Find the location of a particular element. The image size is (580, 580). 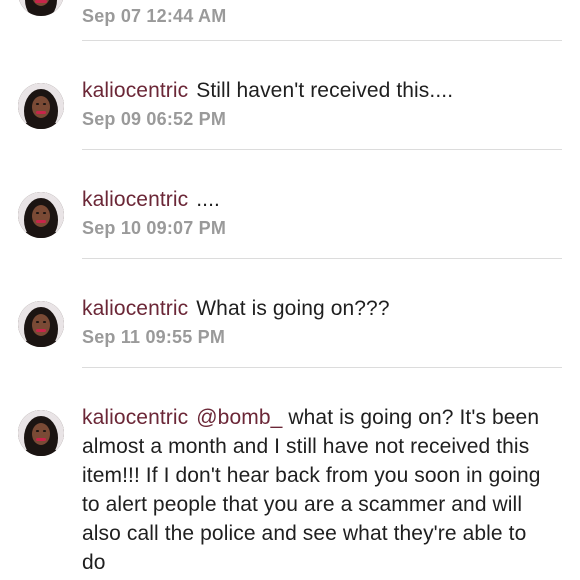

comment-mention: @bomb_ is located at coordinates (239, 417).